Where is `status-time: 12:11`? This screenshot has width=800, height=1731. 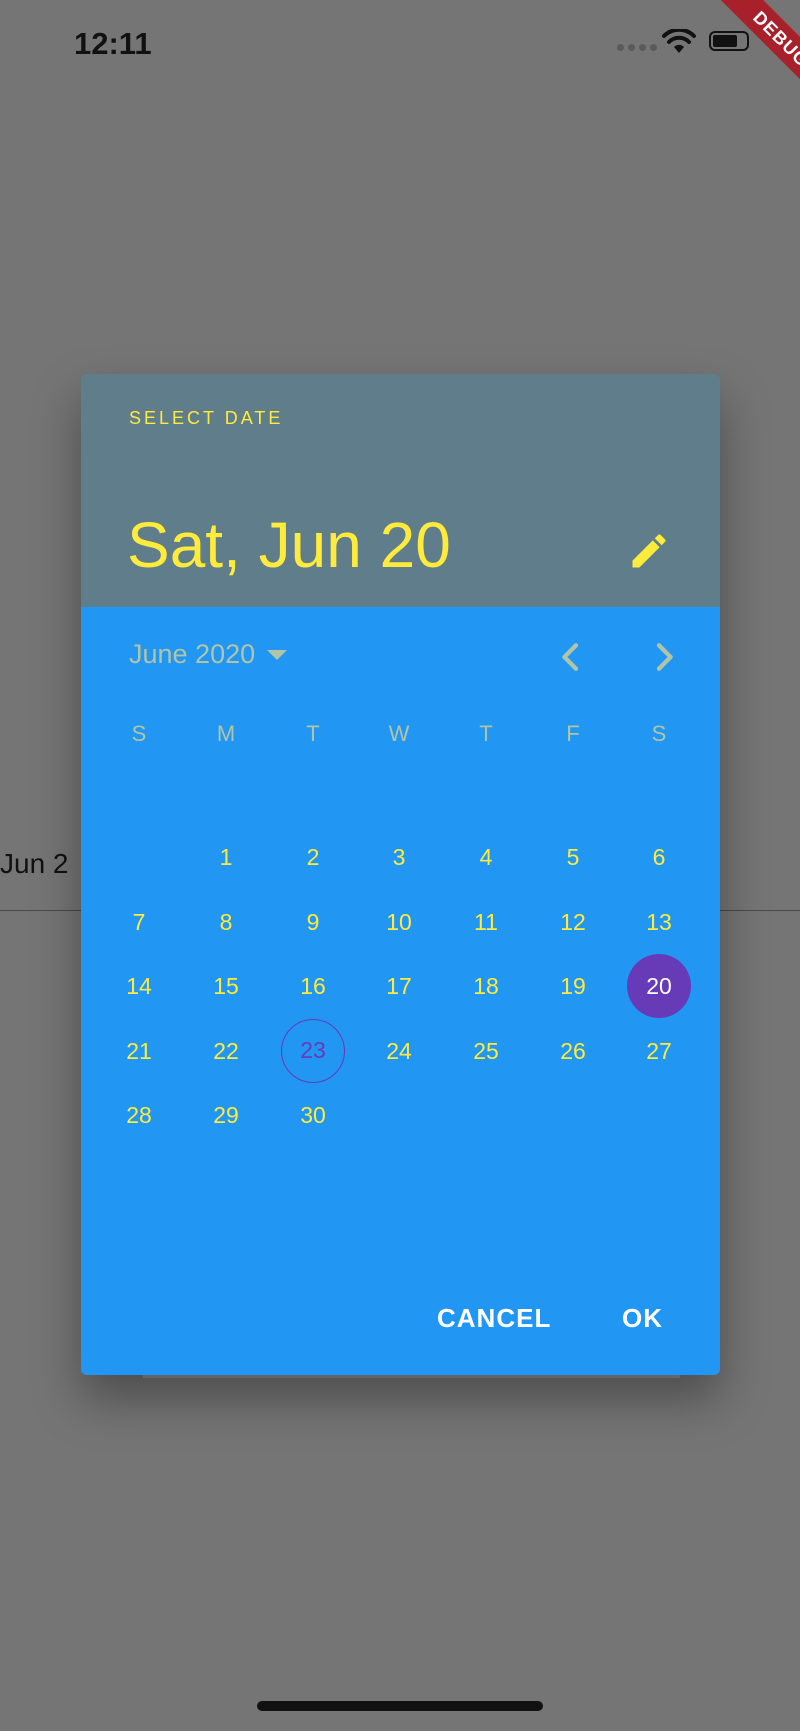
status-time: 12:11 is located at coordinates (113, 43).